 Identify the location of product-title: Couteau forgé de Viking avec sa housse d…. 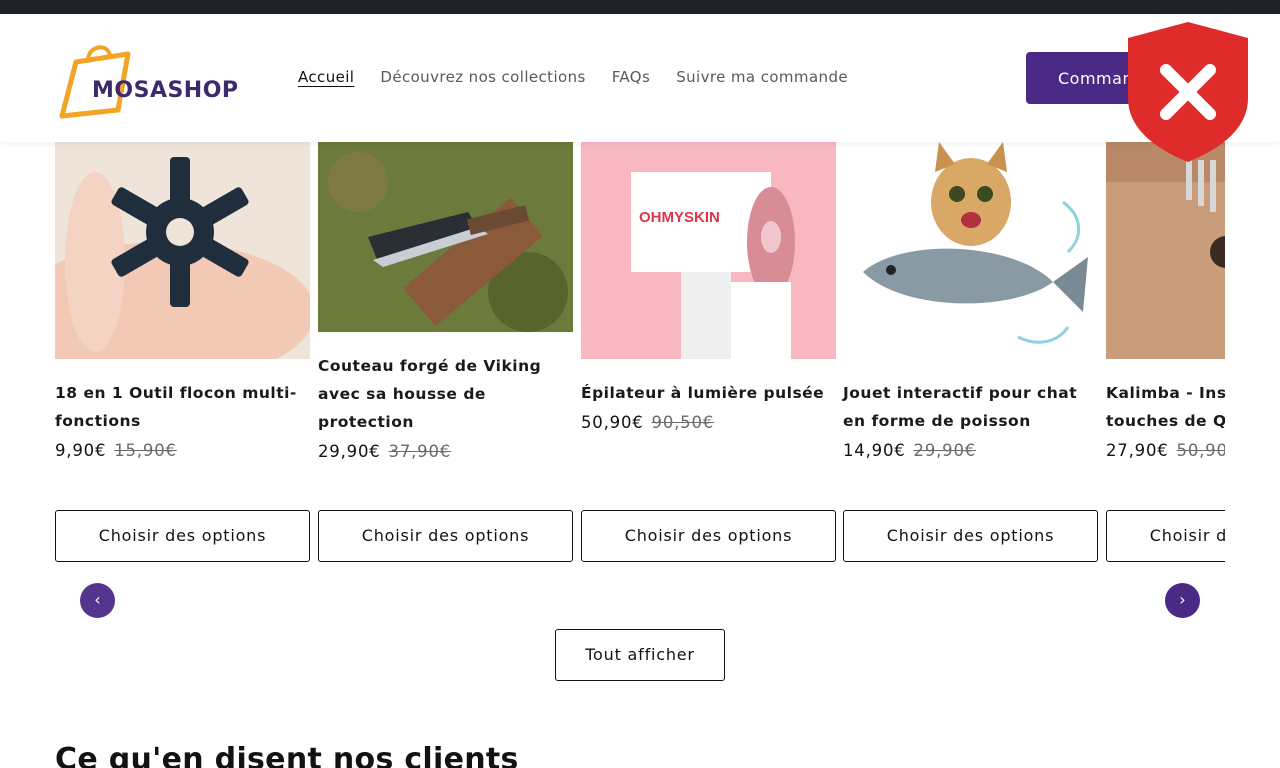
(445, 394).